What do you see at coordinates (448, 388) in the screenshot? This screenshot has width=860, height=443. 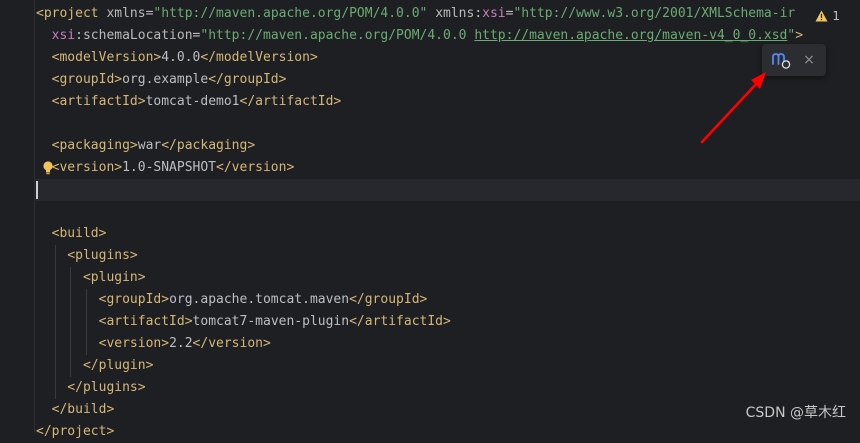 I see `code-line: </plugins>` at bounding box center [448, 388].